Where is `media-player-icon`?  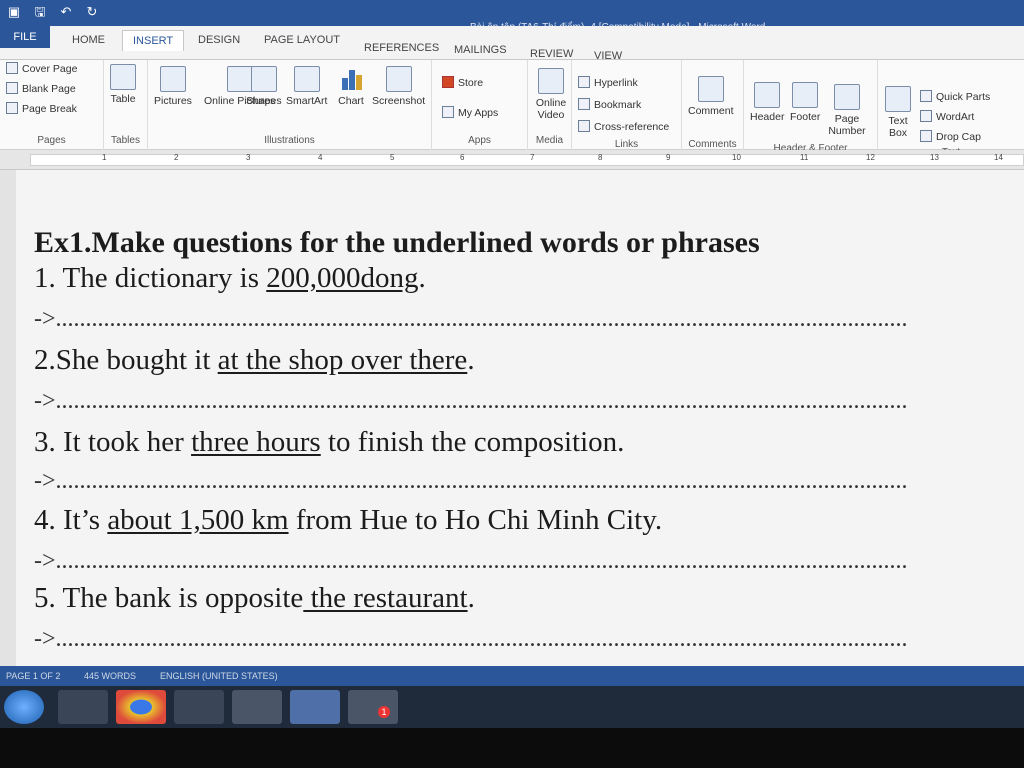 media-player-icon is located at coordinates (199, 707).